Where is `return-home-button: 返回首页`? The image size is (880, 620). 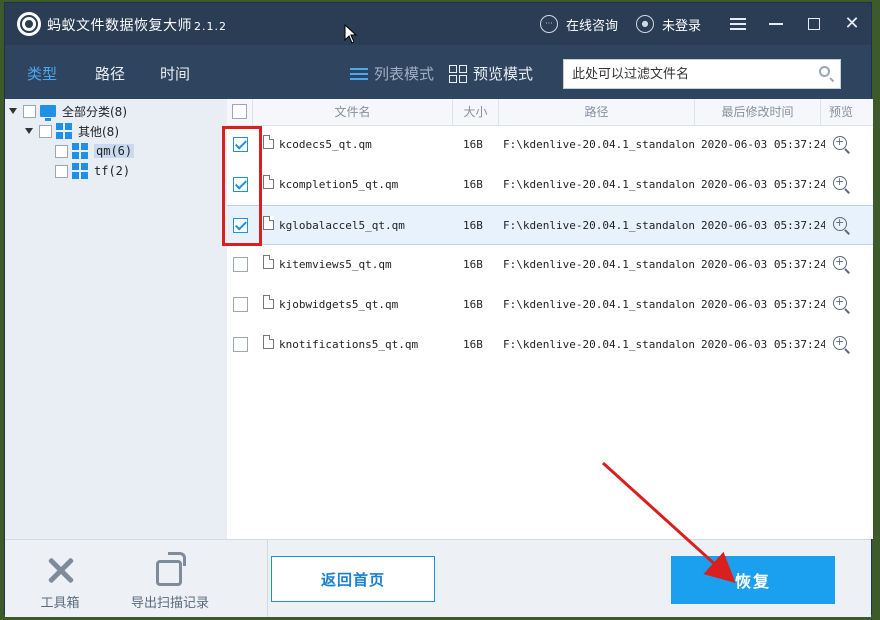
return-home-button: 返回首页 is located at coordinates (353, 579).